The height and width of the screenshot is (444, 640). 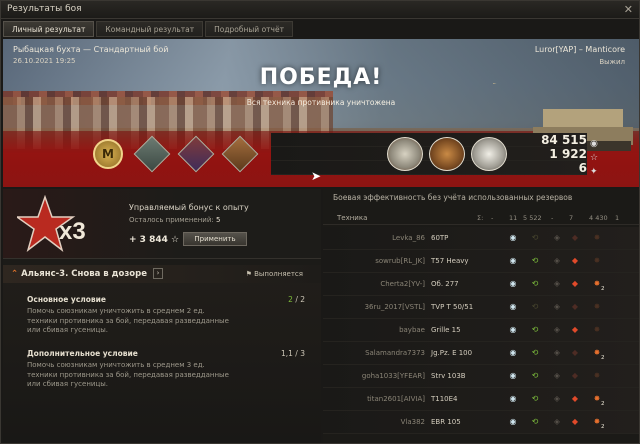 I want to click on mastery-badge-icon: M, so click(x=108, y=154).